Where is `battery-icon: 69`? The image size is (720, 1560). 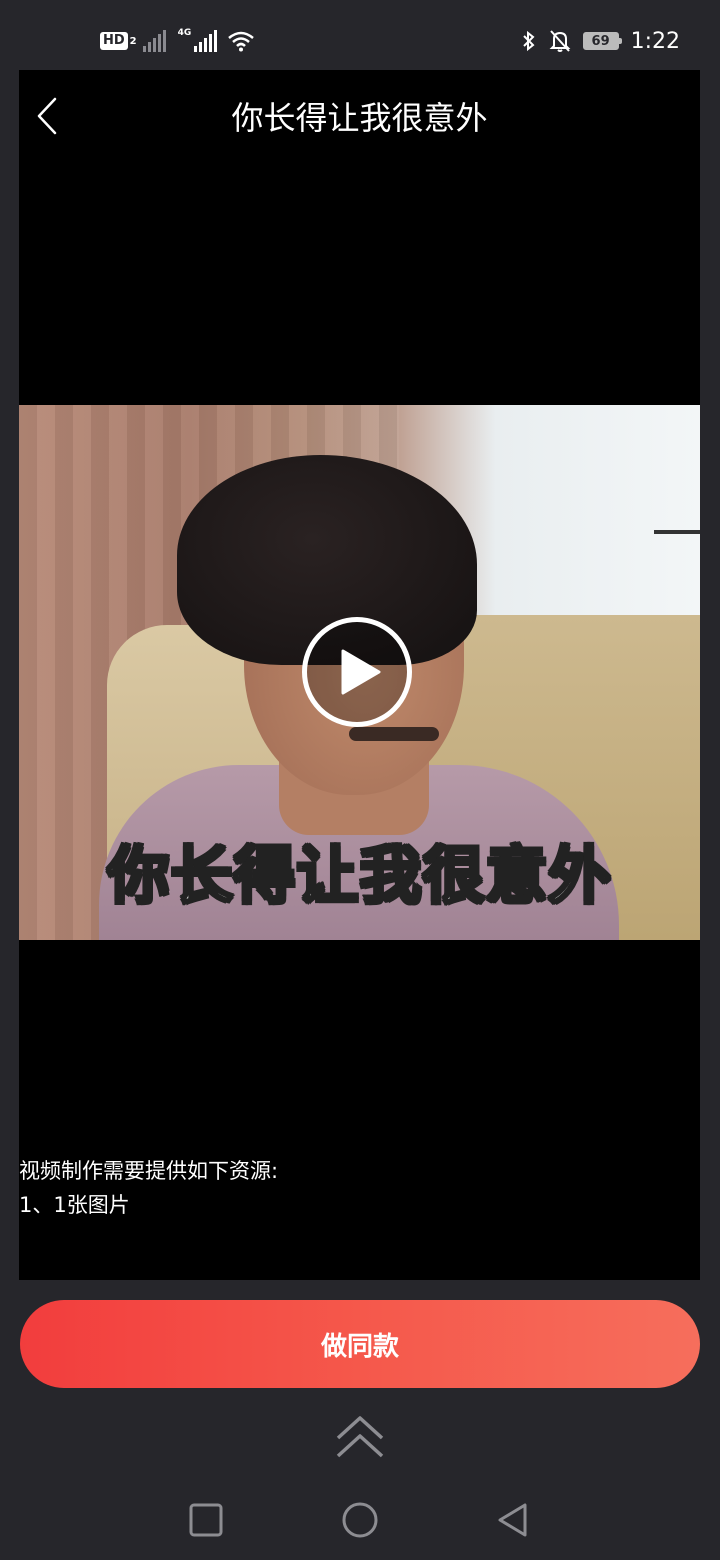
battery-icon: 69 is located at coordinates (602, 41).